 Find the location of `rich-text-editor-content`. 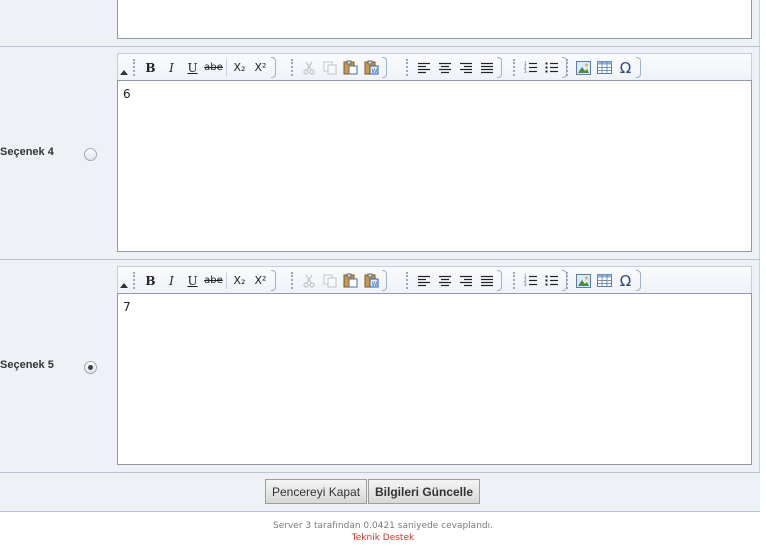

rich-text-editor-content is located at coordinates (434, 19).